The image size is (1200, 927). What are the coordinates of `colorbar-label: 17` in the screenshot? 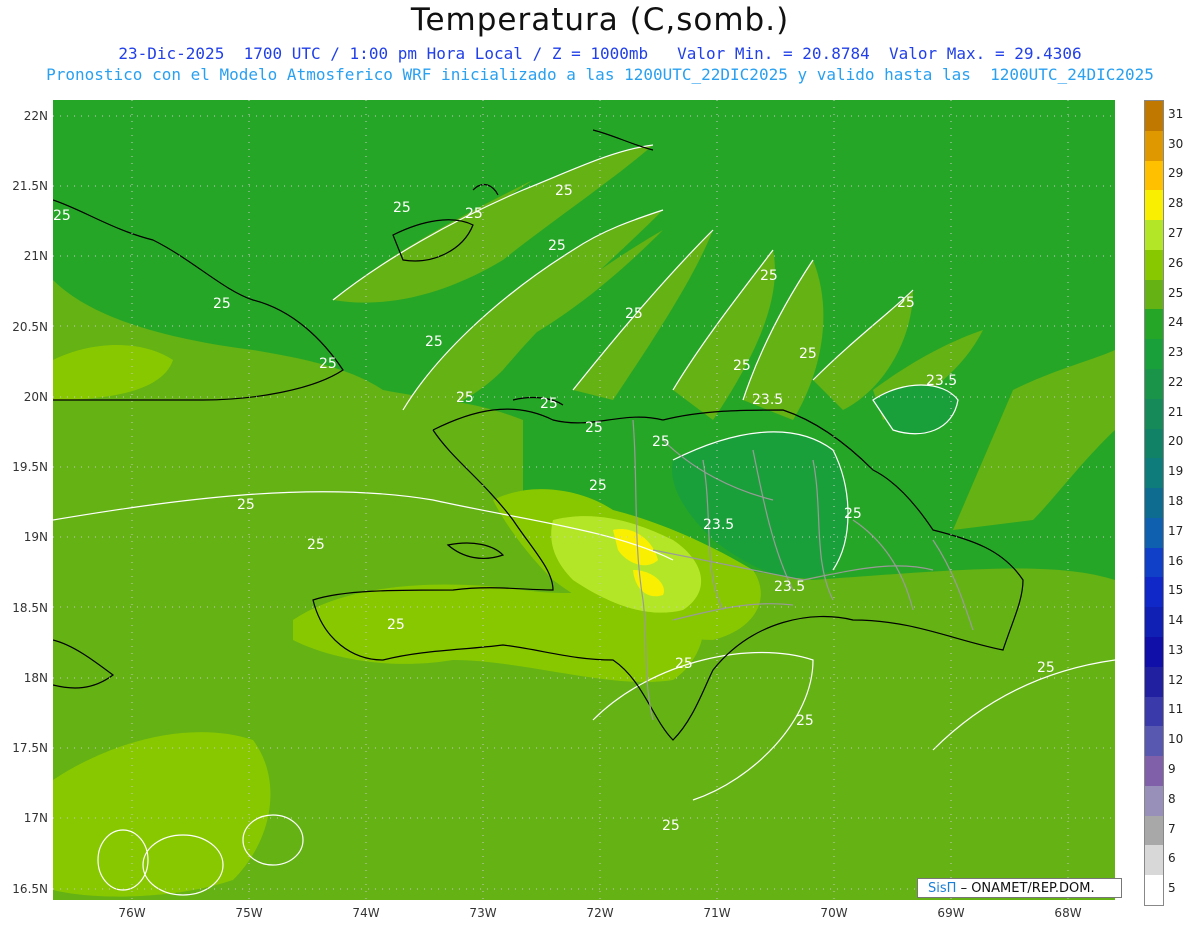 It's located at (1176, 530).